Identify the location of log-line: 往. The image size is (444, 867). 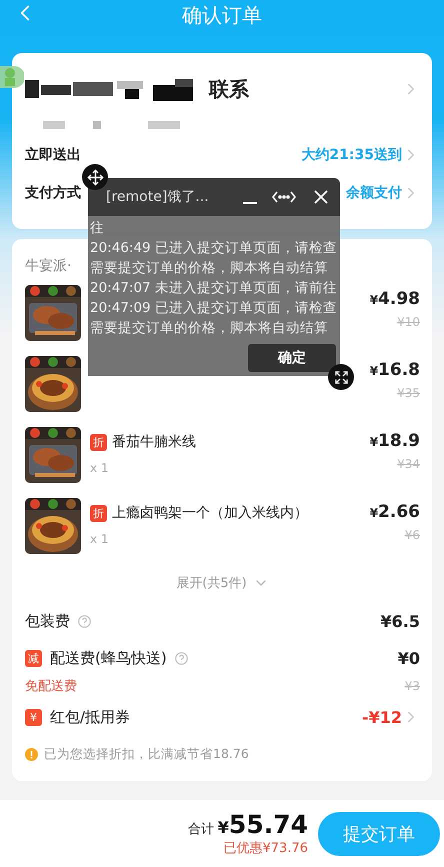
(97, 228).